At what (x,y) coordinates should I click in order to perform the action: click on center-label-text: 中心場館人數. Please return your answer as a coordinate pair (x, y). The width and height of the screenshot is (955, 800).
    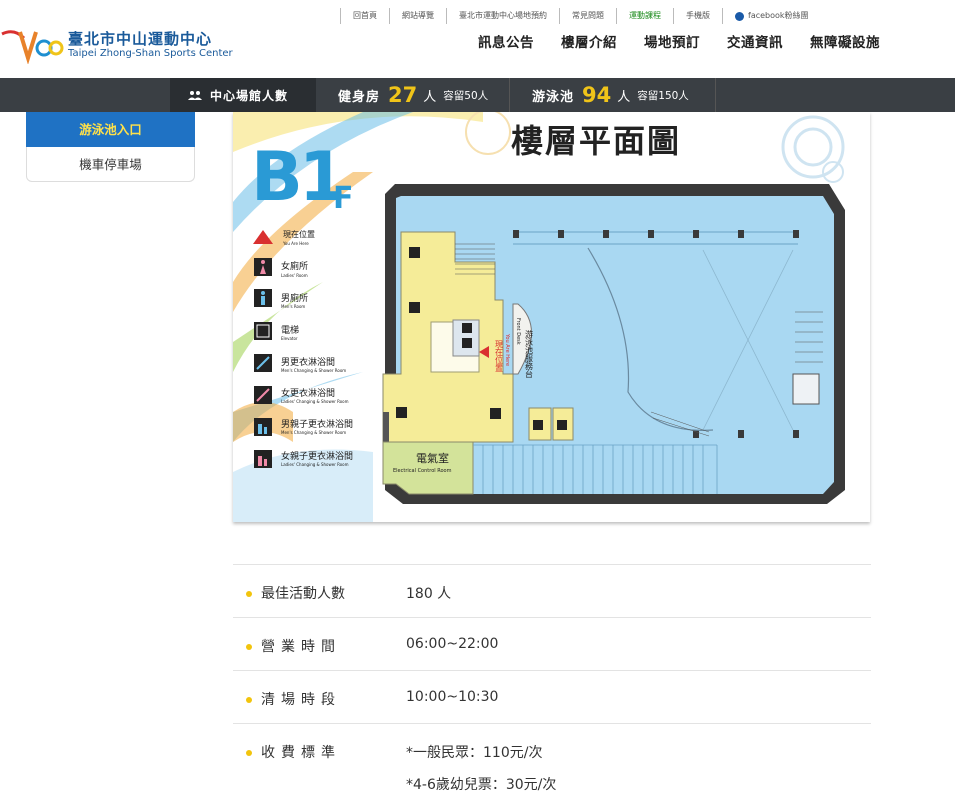
    Looking at the image, I should click on (249, 95).